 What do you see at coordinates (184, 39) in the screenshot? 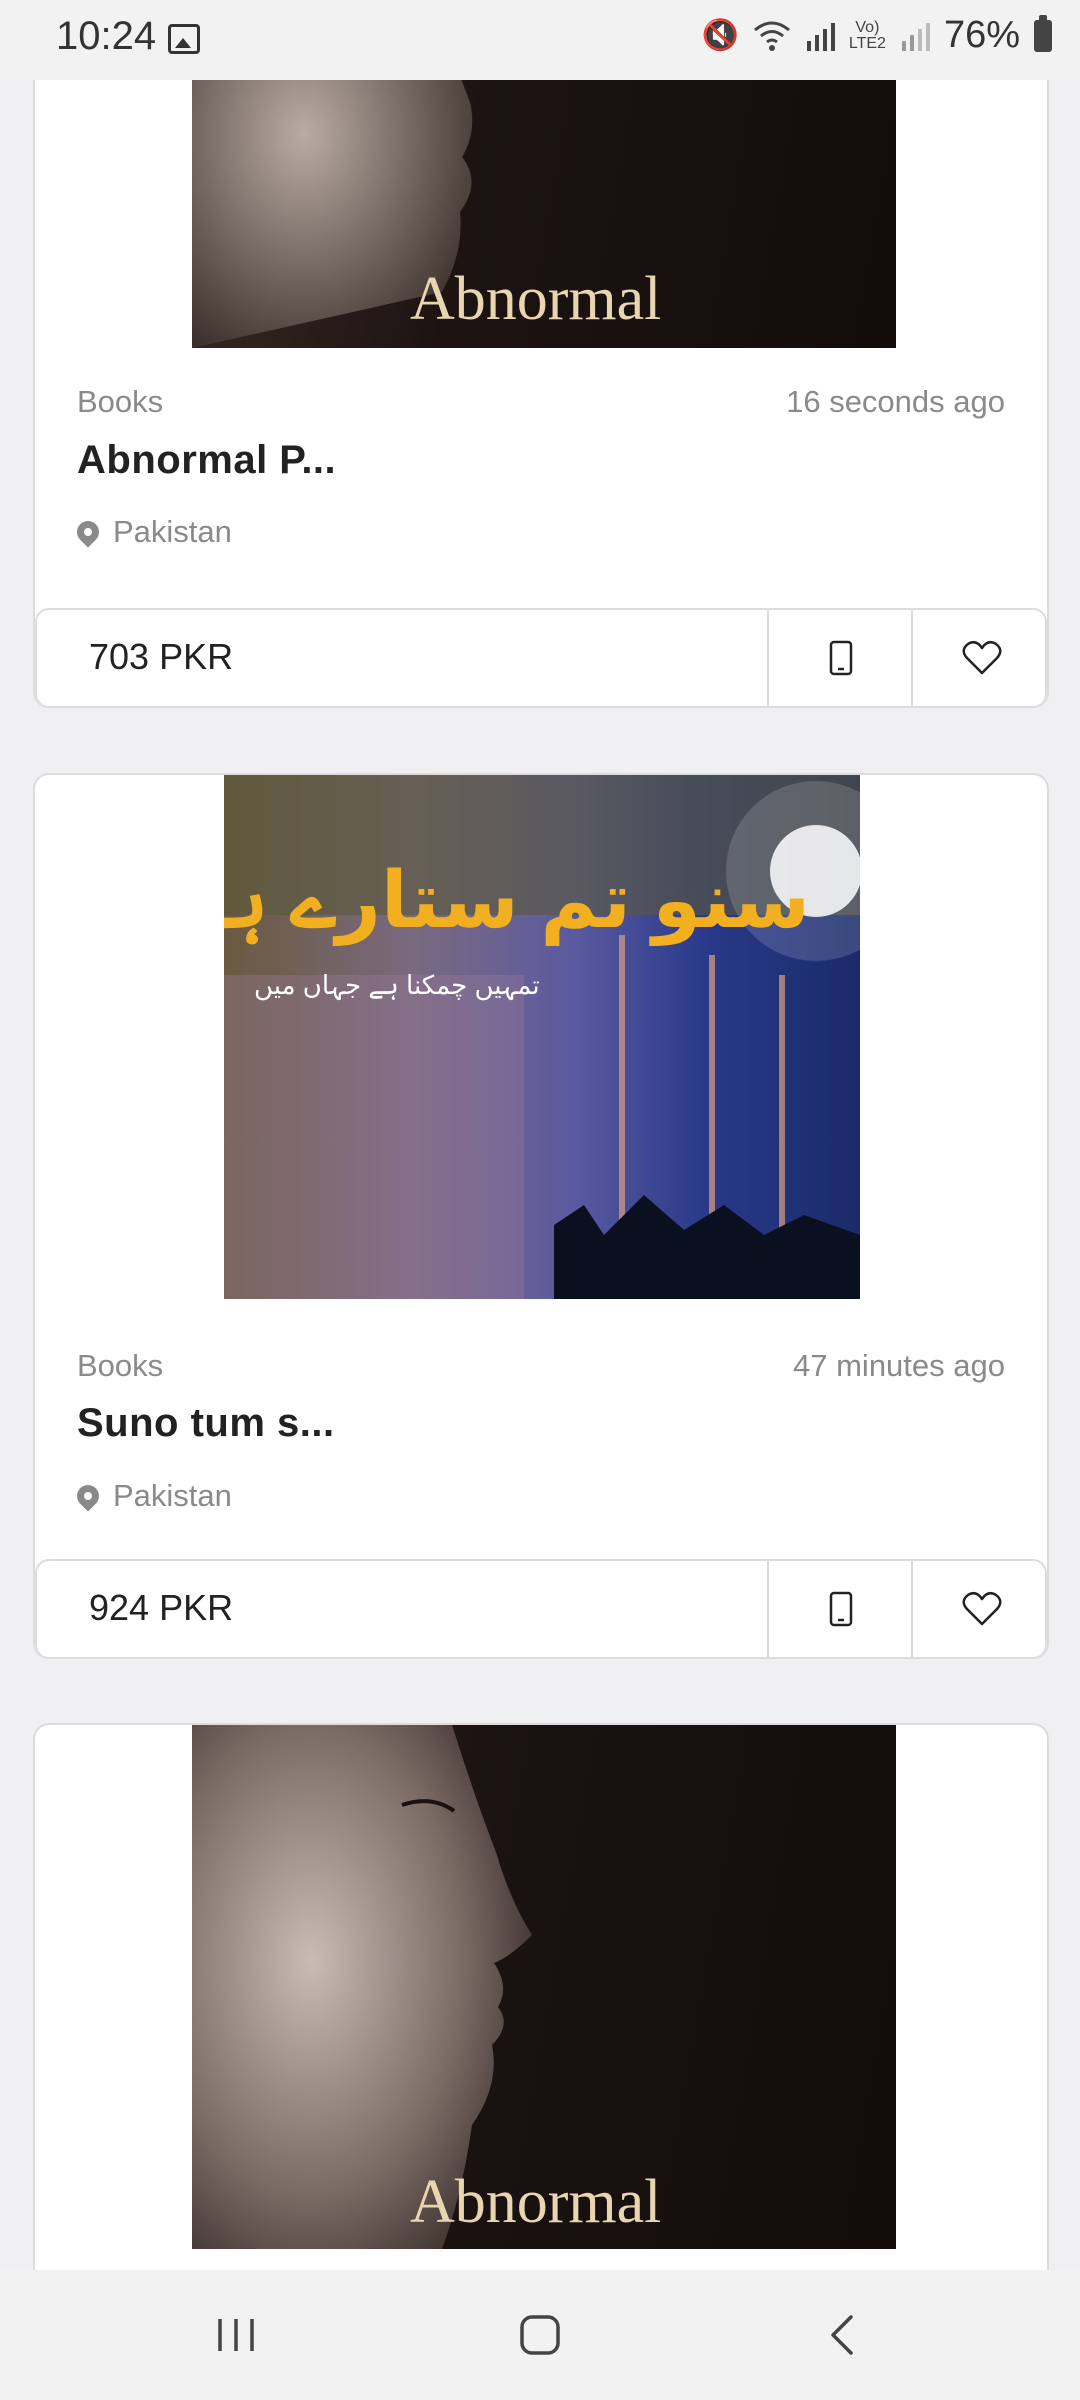
I see `image-icon` at bounding box center [184, 39].